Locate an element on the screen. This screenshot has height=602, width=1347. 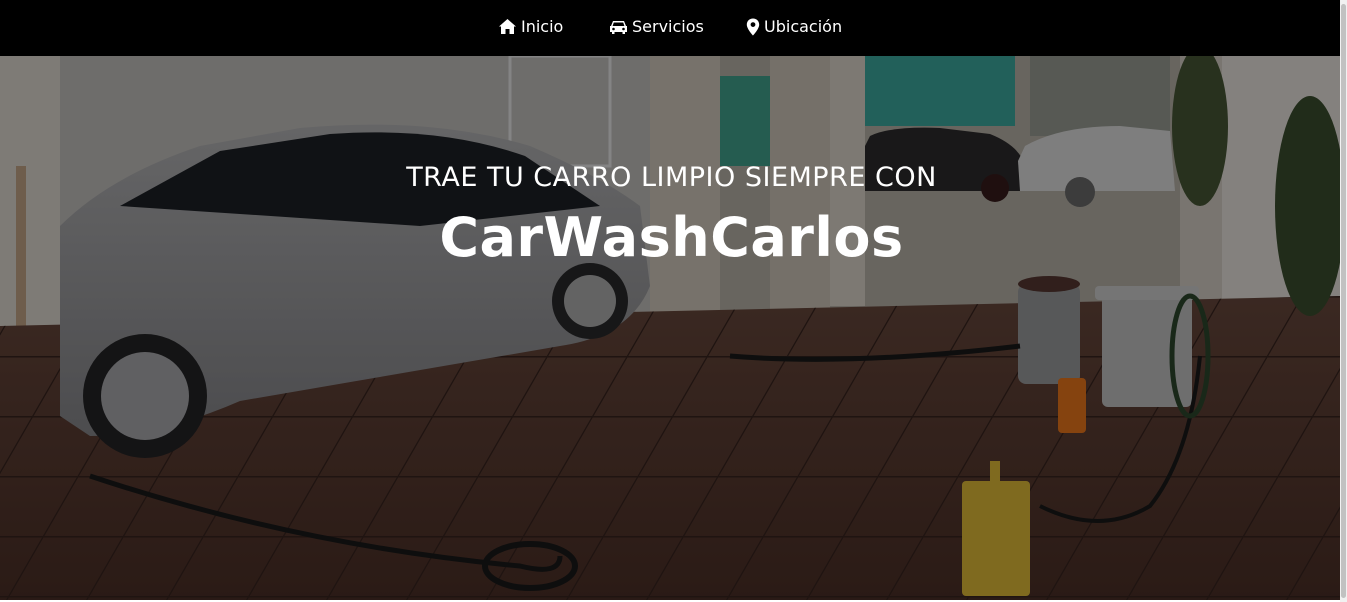
nav-link-ubicacion: Ubicación is located at coordinates (794, 26).